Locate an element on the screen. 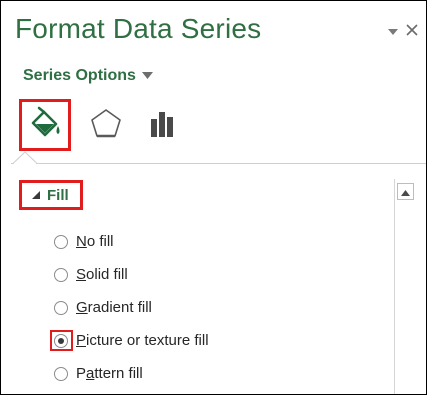 This screenshot has width=427, height=395. pane-options-button is located at coordinates (393, 31).